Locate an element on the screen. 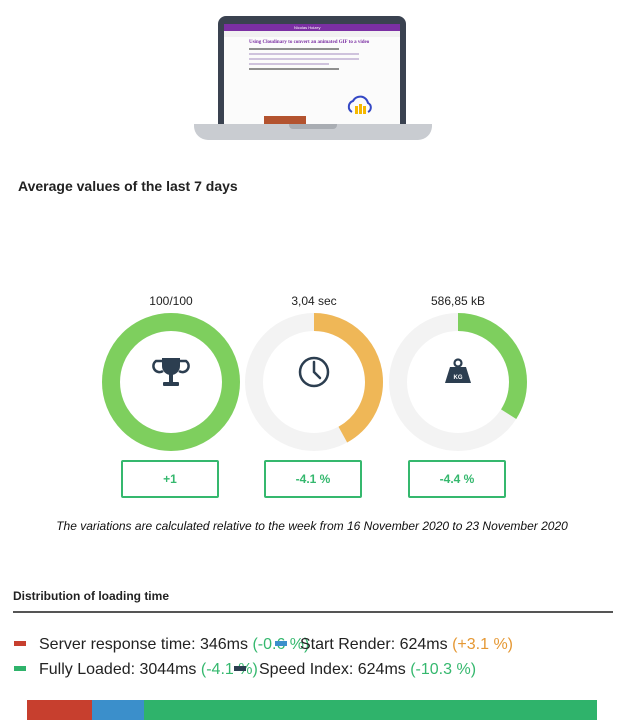 Image resolution: width=624 pixels, height=727 pixels. legend-delta: (+3.1 %) is located at coordinates (482, 644).